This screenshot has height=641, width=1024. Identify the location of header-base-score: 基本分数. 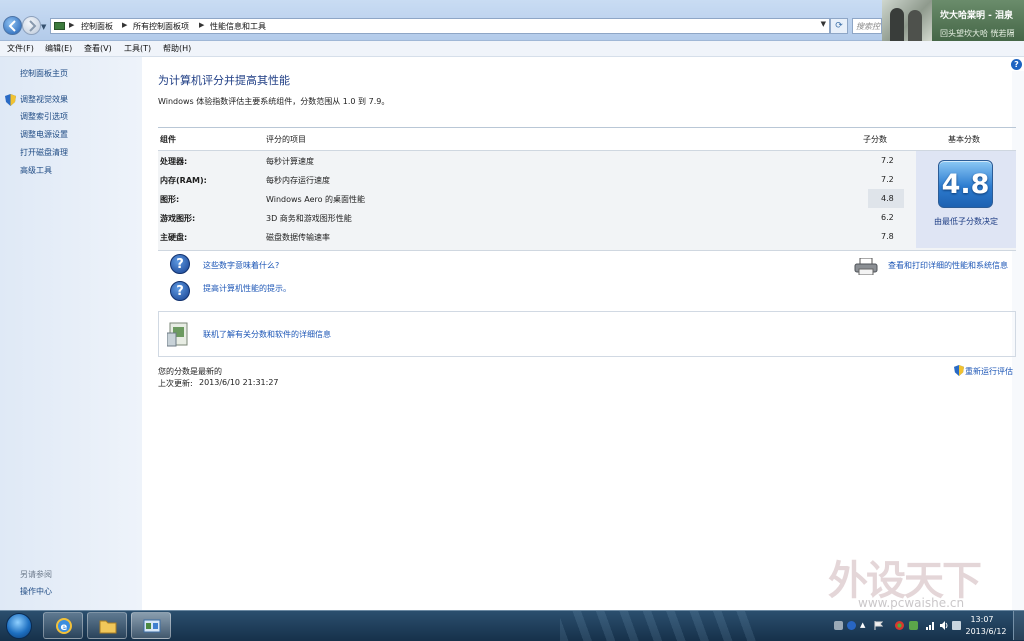
(964, 139).